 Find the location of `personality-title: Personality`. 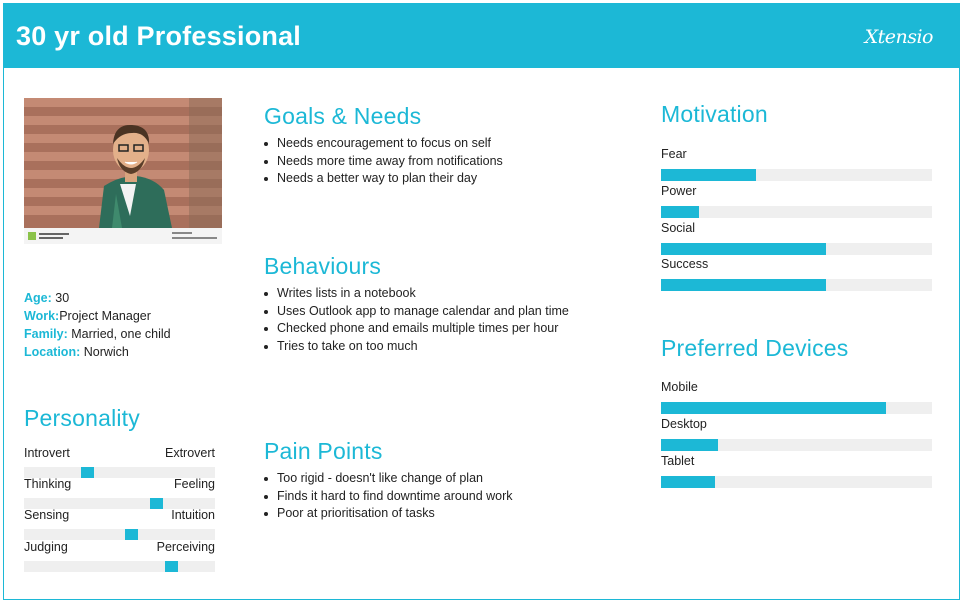

personality-title: Personality is located at coordinates (82, 418).